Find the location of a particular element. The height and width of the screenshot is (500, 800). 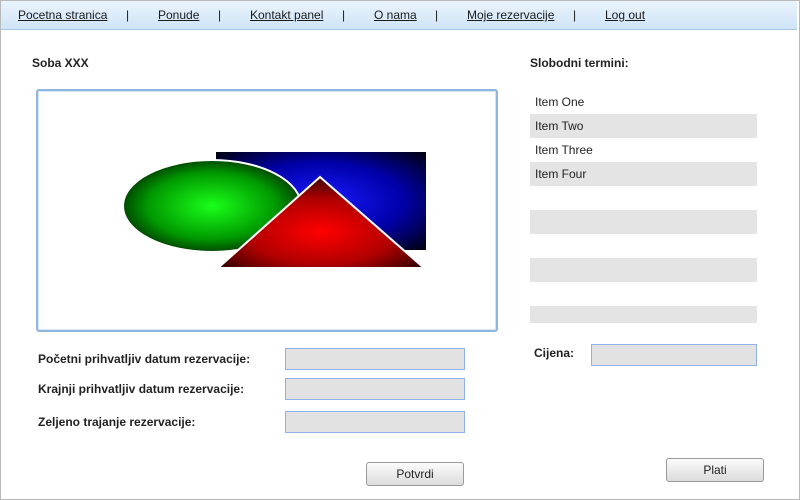

end-date-label: Krajnji prihvatljiv datum rezervacije: is located at coordinates (141, 389).